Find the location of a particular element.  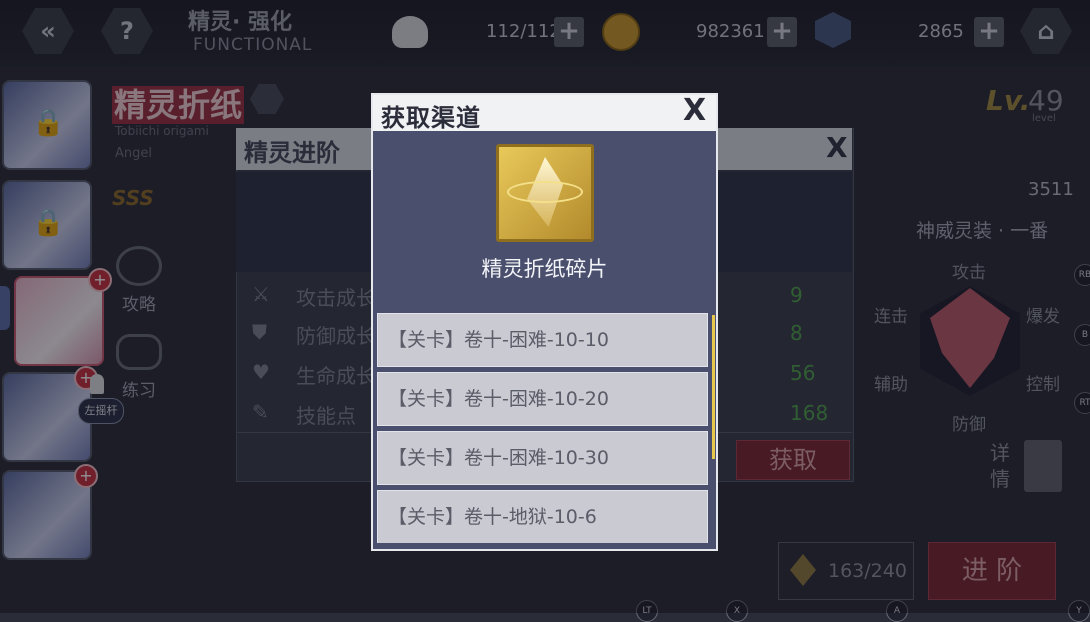

fragment-item-icon is located at coordinates (545, 193).